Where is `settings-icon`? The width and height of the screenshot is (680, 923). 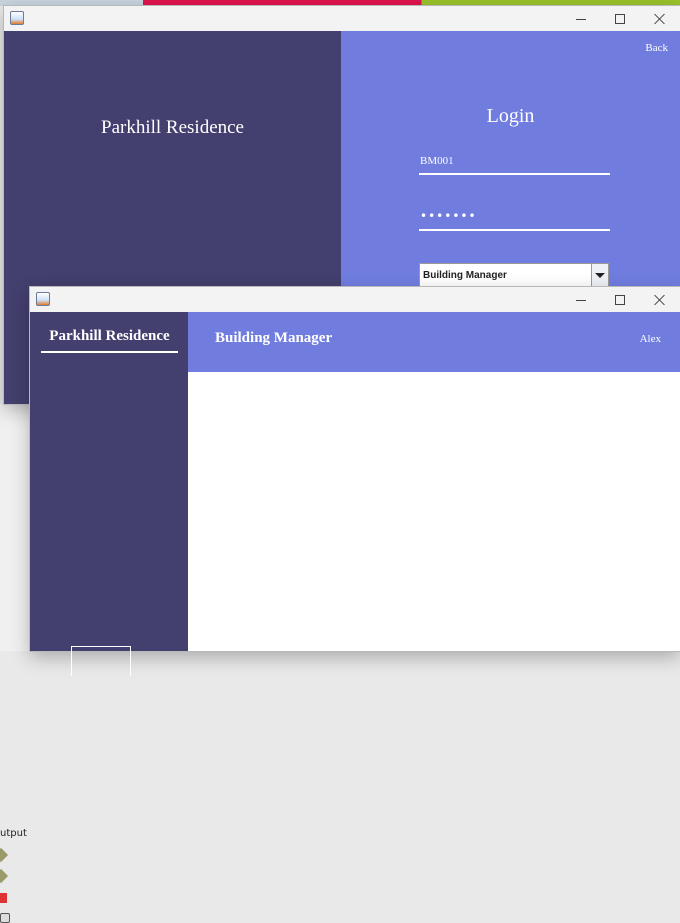
settings-icon is located at coordinates (5, 918).